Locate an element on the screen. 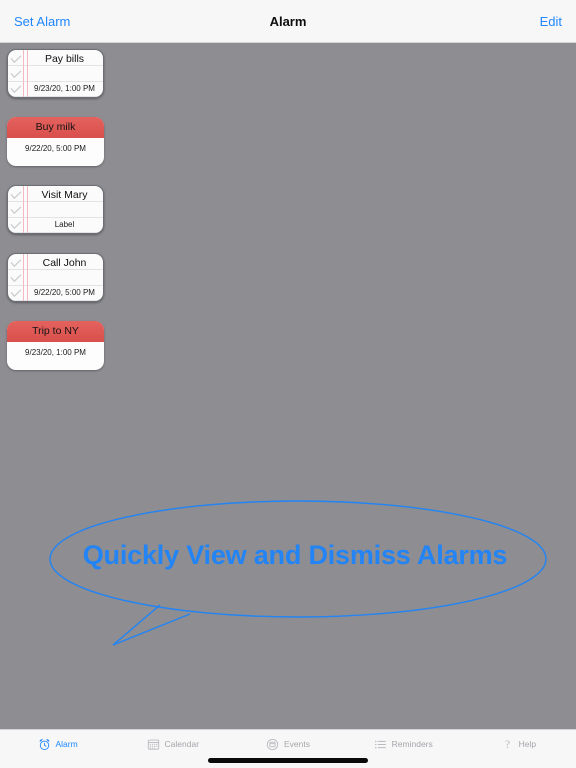 The height and width of the screenshot is (768, 576). tab-help-label: Help is located at coordinates (527, 744).